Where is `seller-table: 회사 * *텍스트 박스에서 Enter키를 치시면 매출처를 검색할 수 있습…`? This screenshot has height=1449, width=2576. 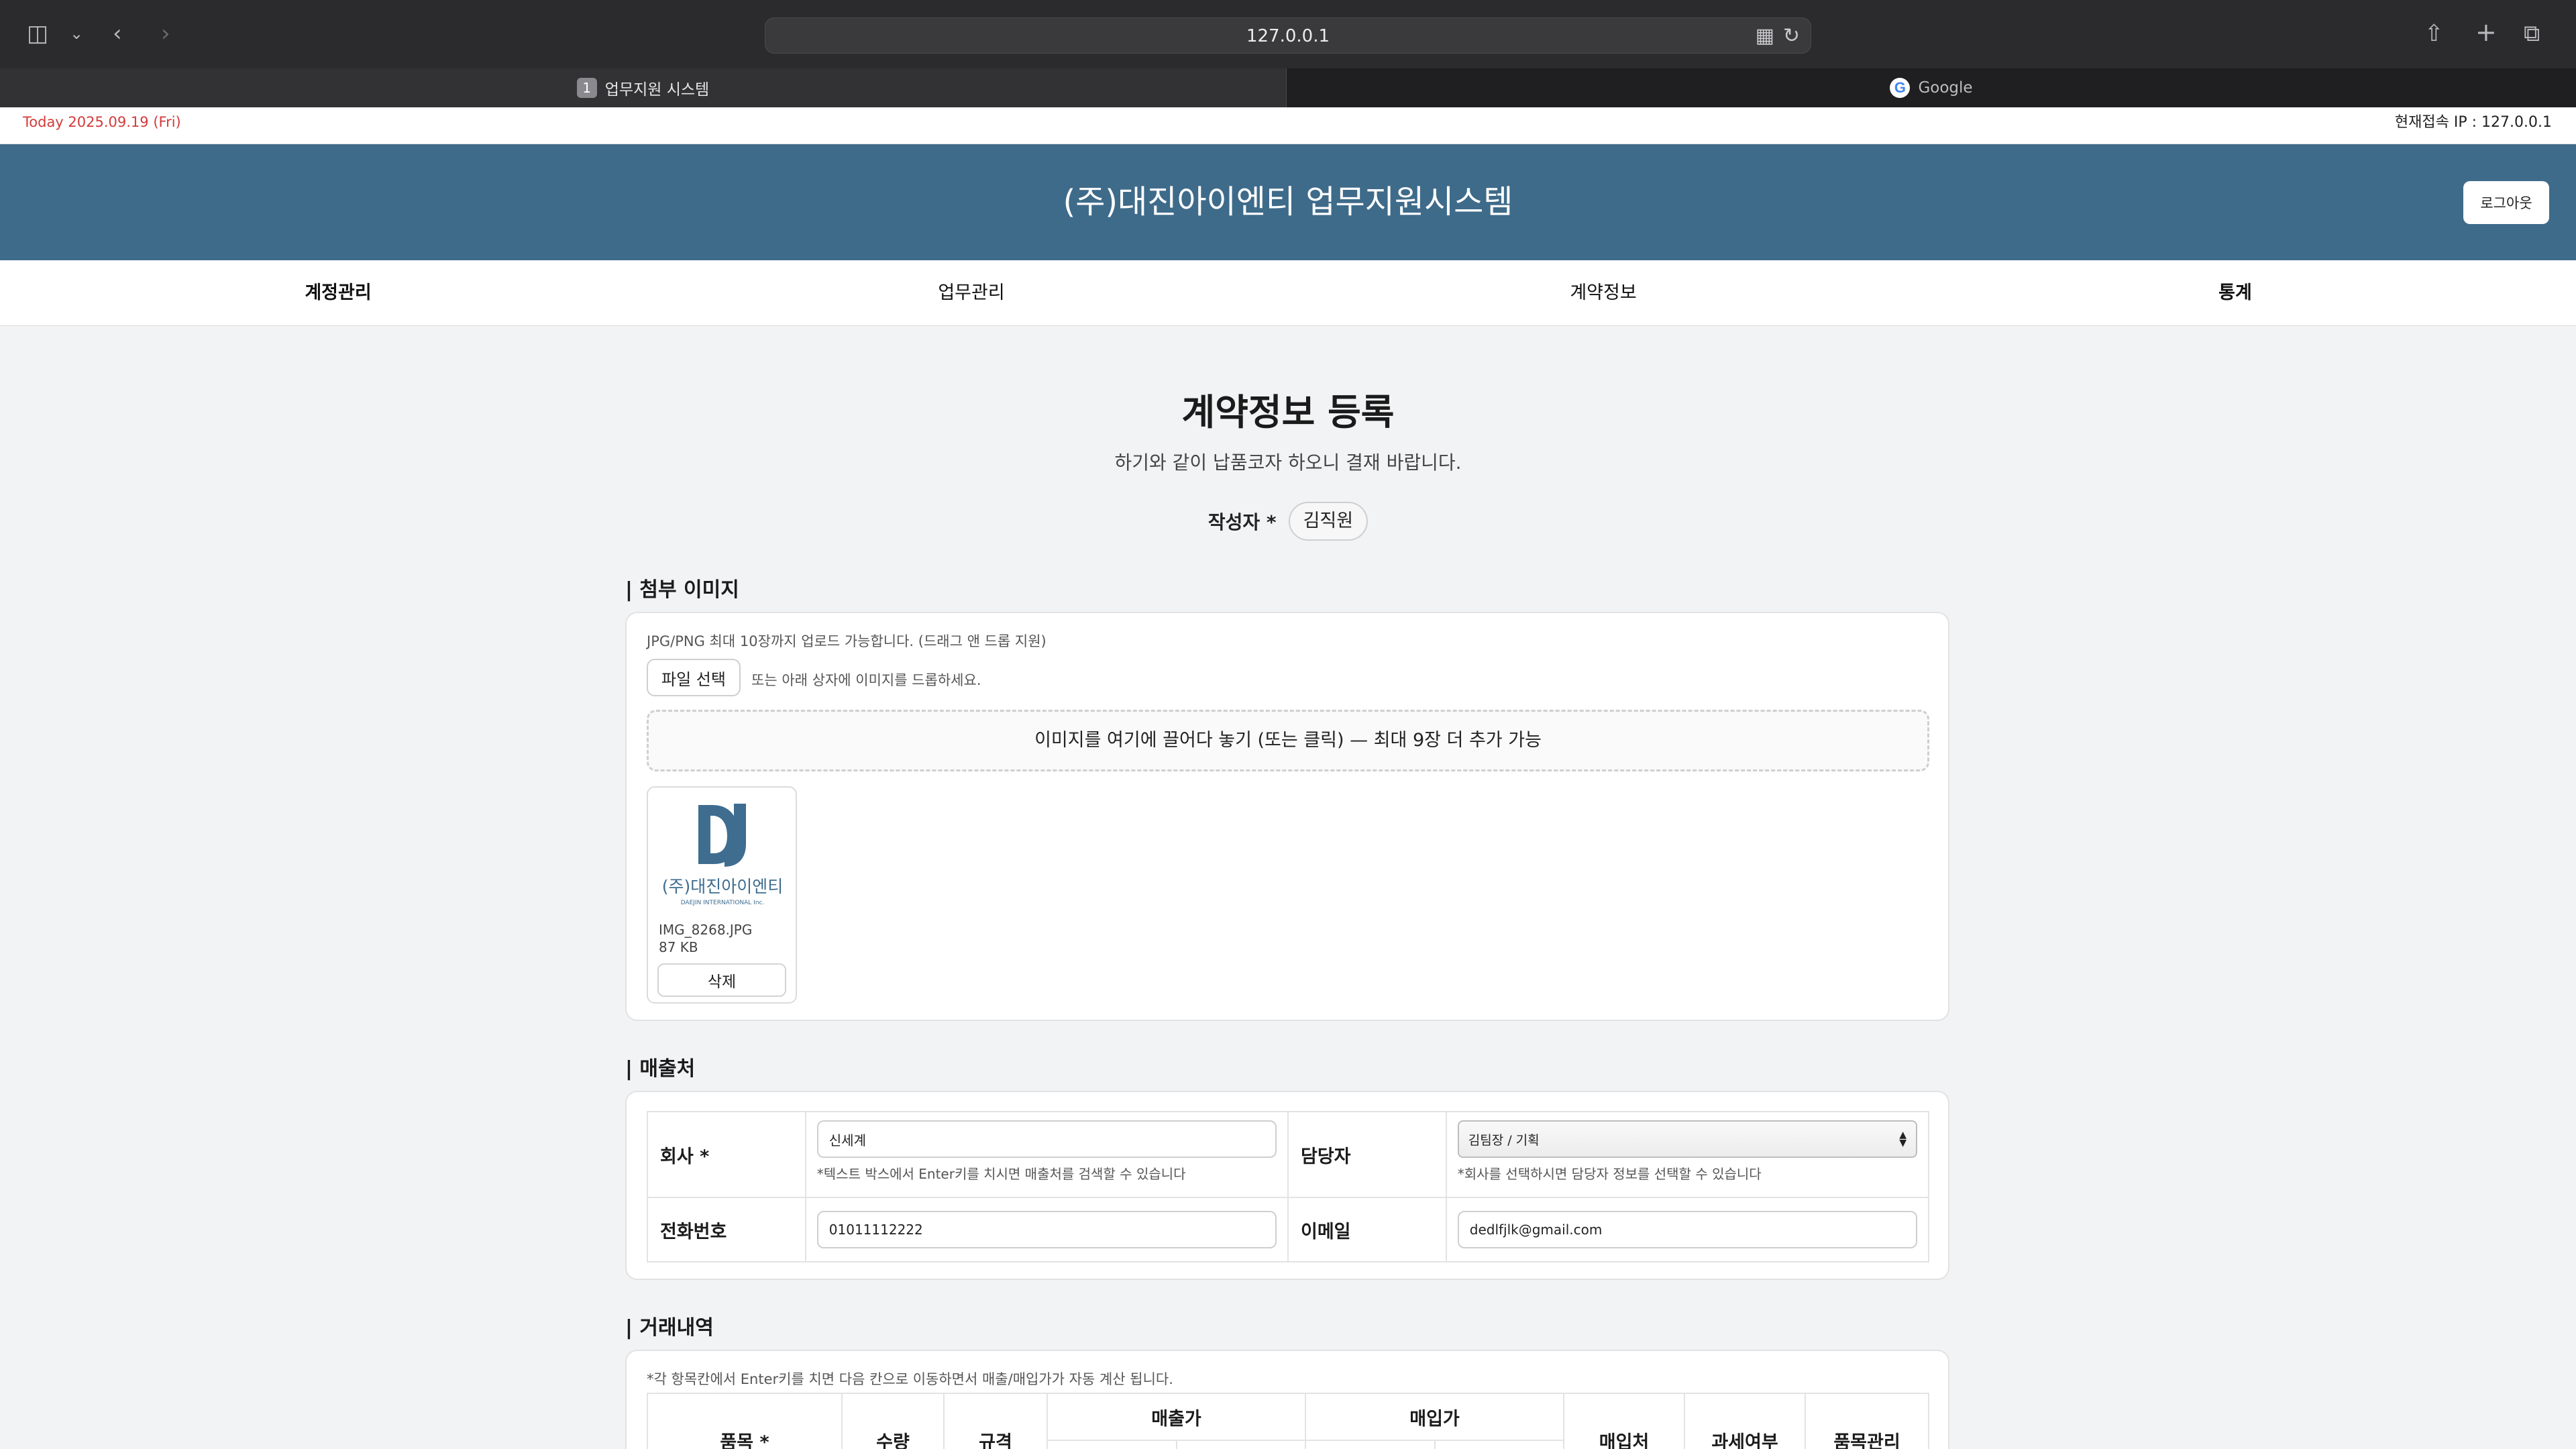 seller-table: 회사 * *텍스트 박스에서 Enter키를 치시면 매출처를 검색할 수 있습… is located at coordinates (1288, 1187).